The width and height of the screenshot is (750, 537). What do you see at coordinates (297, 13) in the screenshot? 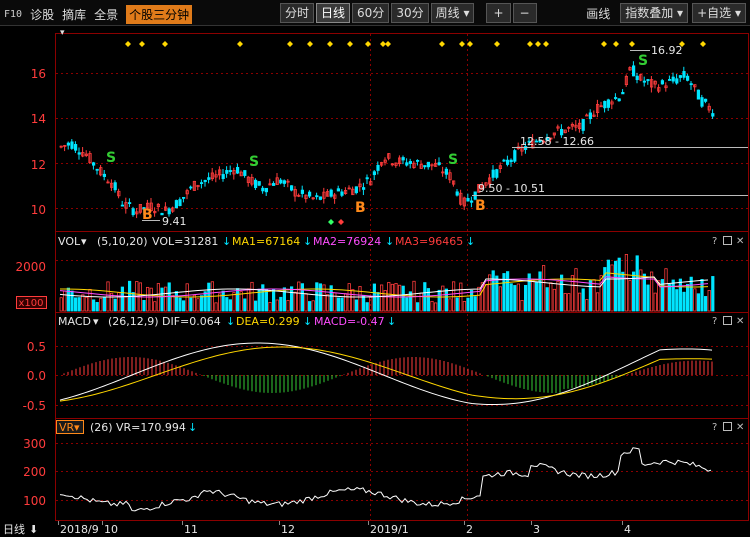
I see `tab-intraday: 分时` at bounding box center [297, 13].